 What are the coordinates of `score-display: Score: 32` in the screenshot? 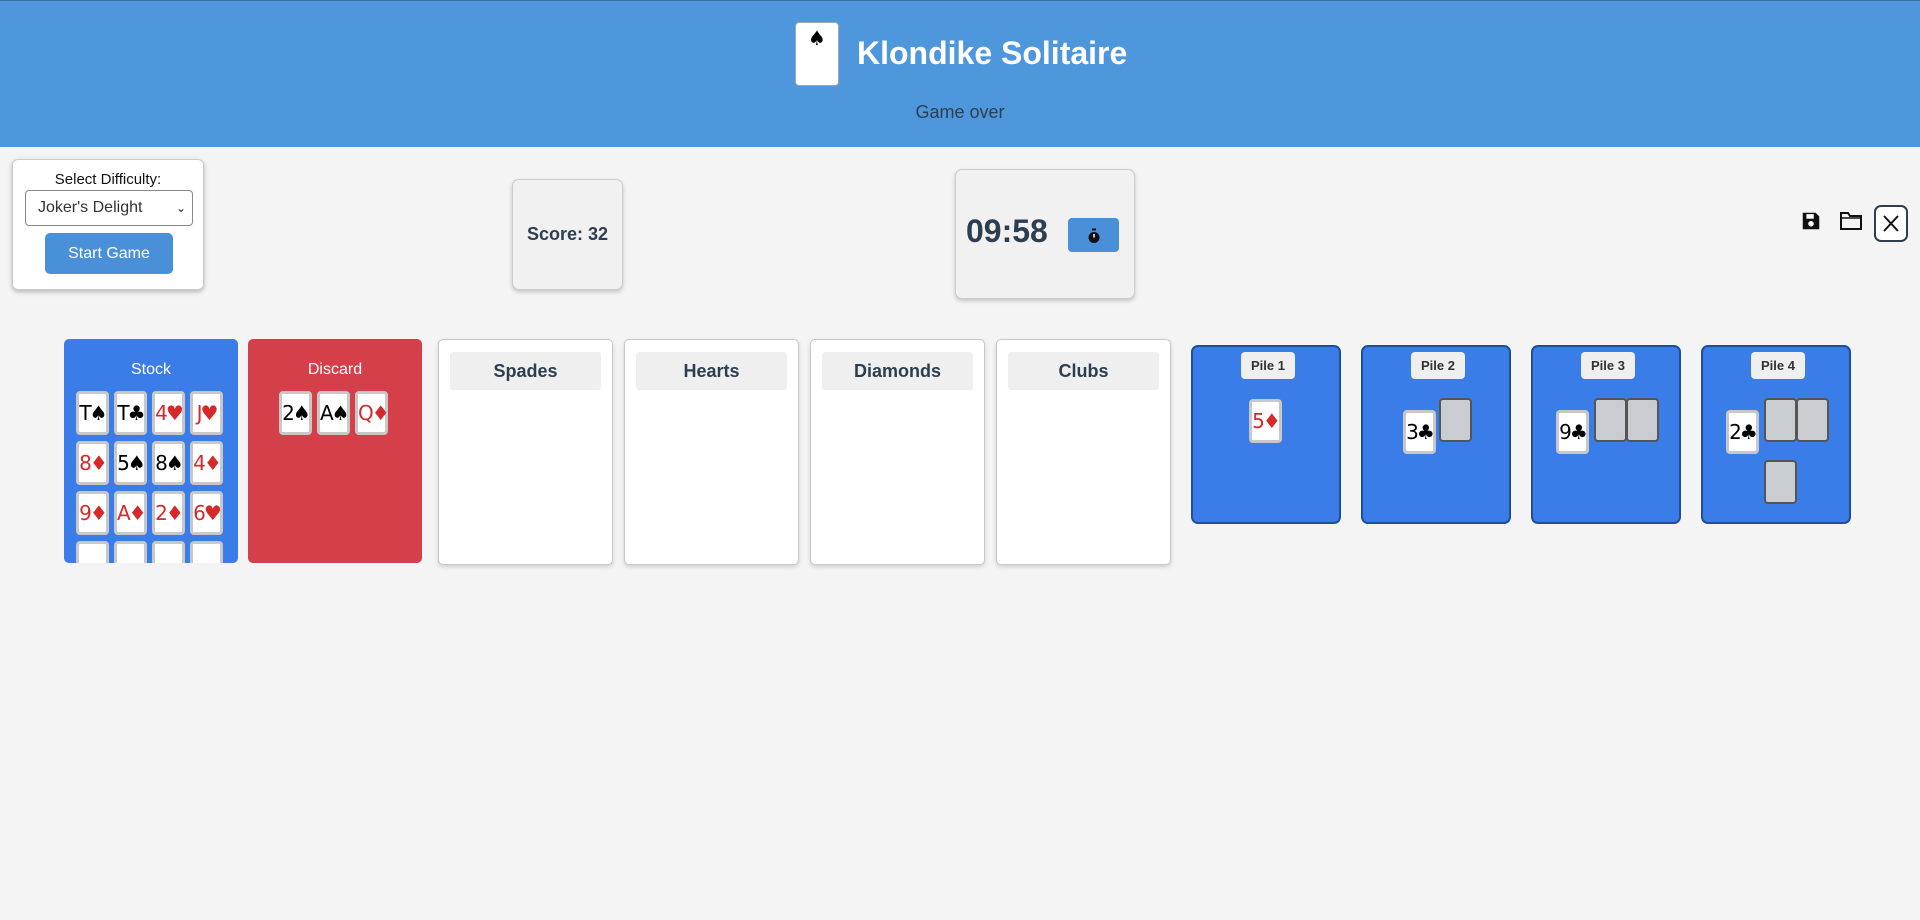 It's located at (567, 234).